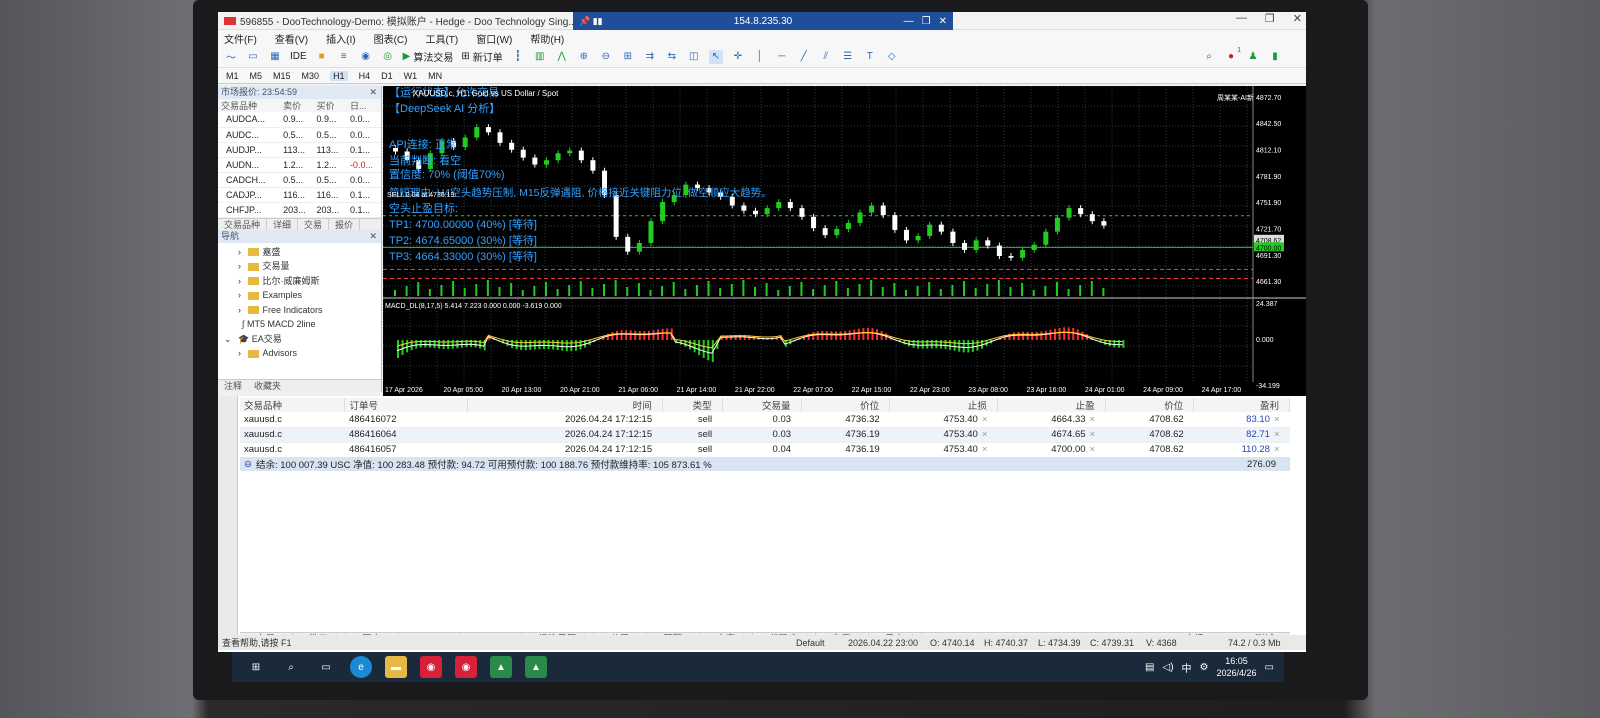 Image resolution: width=1600 pixels, height=718 pixels. What do you see at coordinates (299, 310) in the screenshot?
I see `navigator-item: › Free Indicators` at bounding box center [299, 310].